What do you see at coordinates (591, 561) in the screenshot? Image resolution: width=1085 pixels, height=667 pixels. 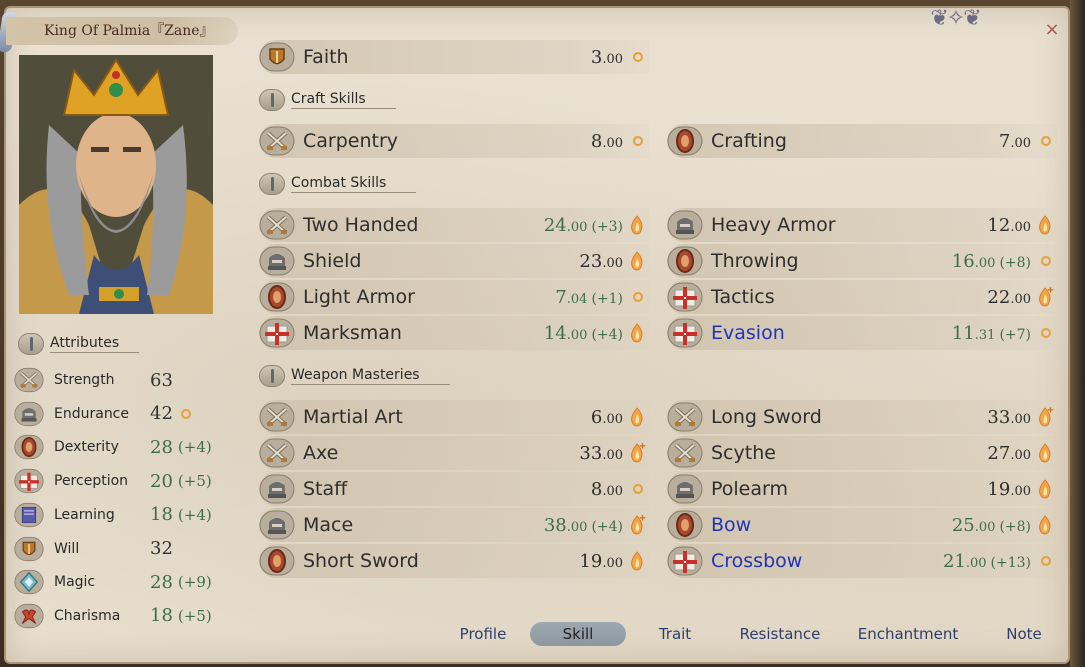 I see `skill-level-integer: 19` at bounding box center [591, 561].